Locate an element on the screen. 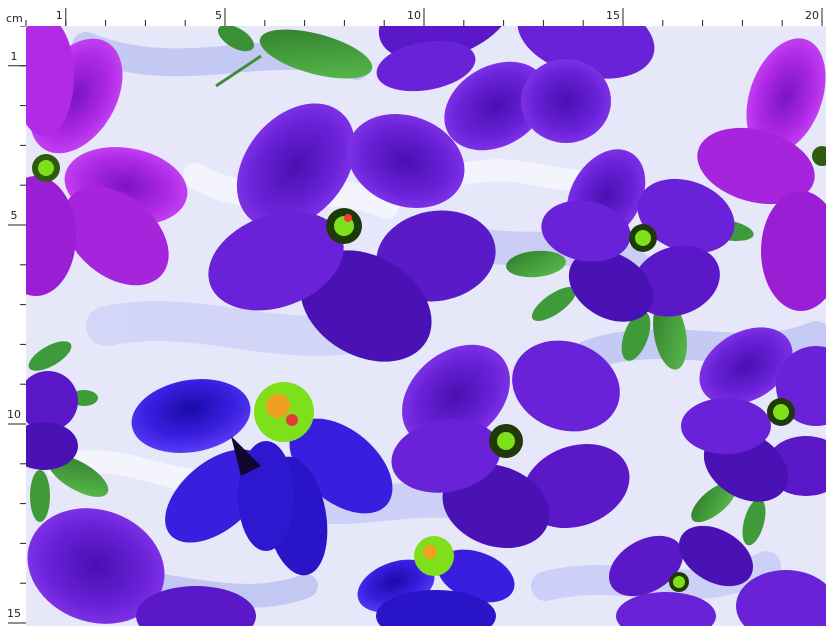  flower-violet-left-middle is located at coordinates (44, 420).